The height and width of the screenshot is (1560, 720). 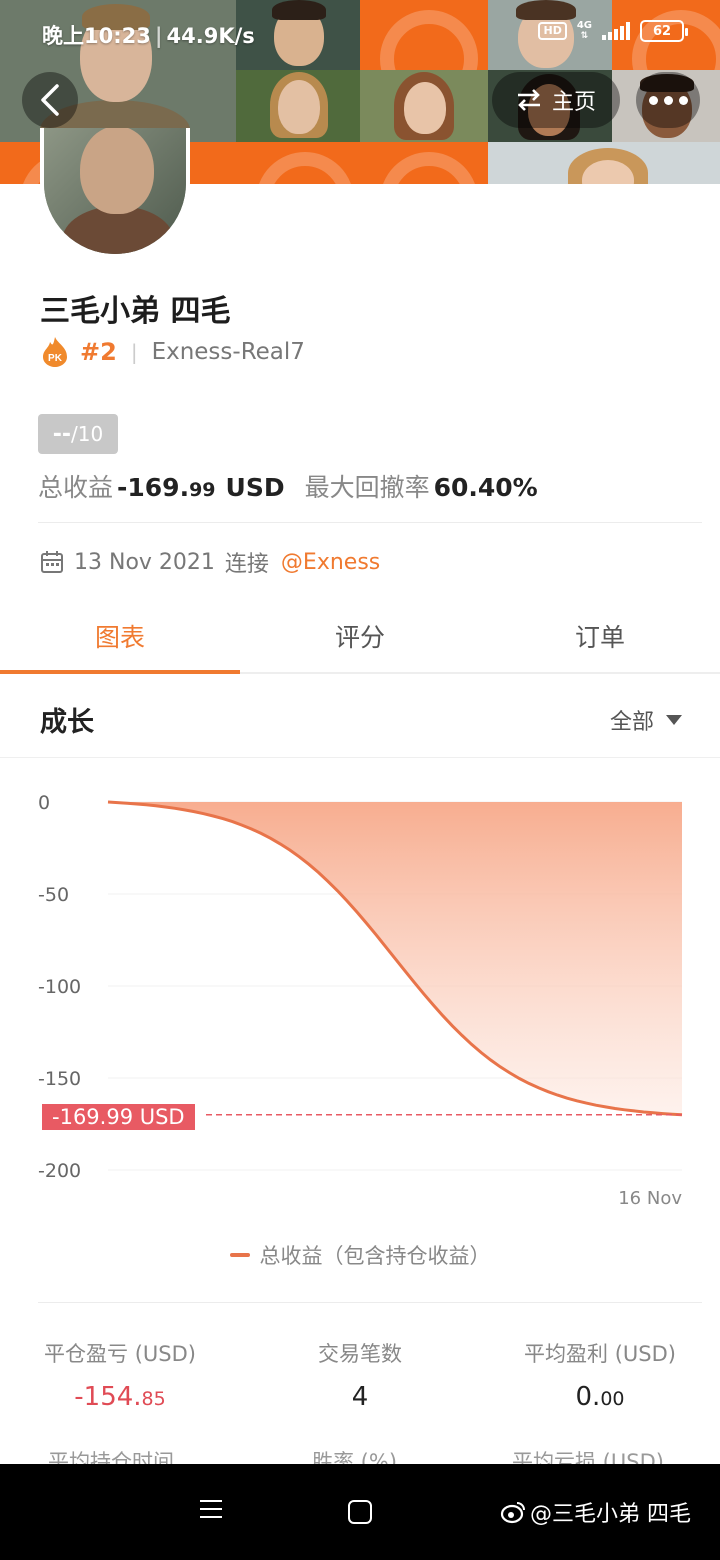 I want to click on score-max: /10, so click(x=87, y=434).